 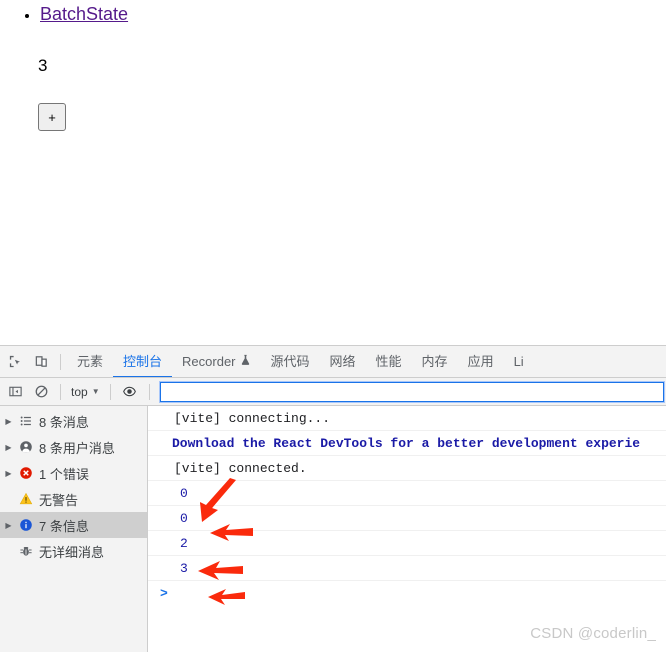 I want to click on warning-icon, so click(x=26, y=499).